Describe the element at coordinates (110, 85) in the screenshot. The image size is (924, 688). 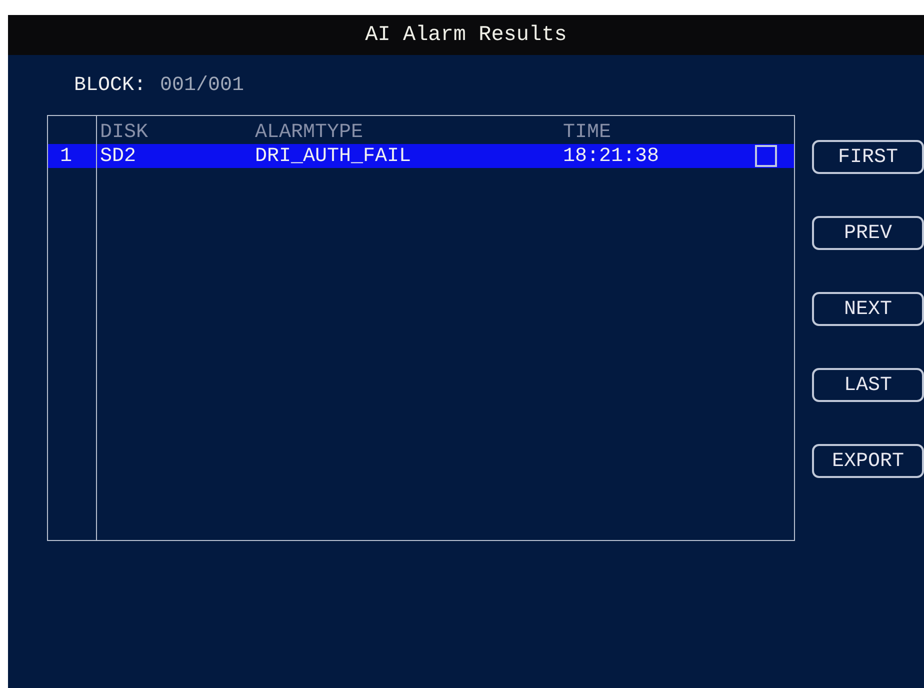
I see `block-label: BLOCK:` at that location.